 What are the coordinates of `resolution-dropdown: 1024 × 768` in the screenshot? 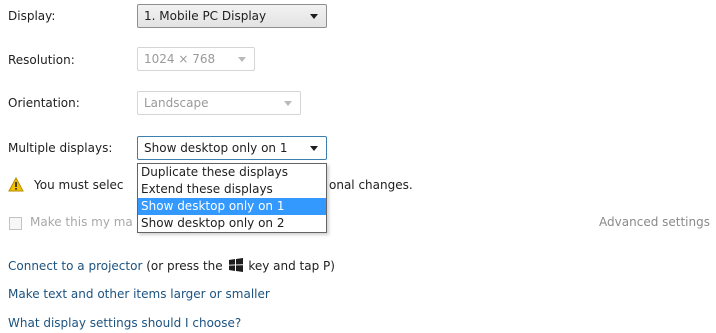 It's located at (196, 59).